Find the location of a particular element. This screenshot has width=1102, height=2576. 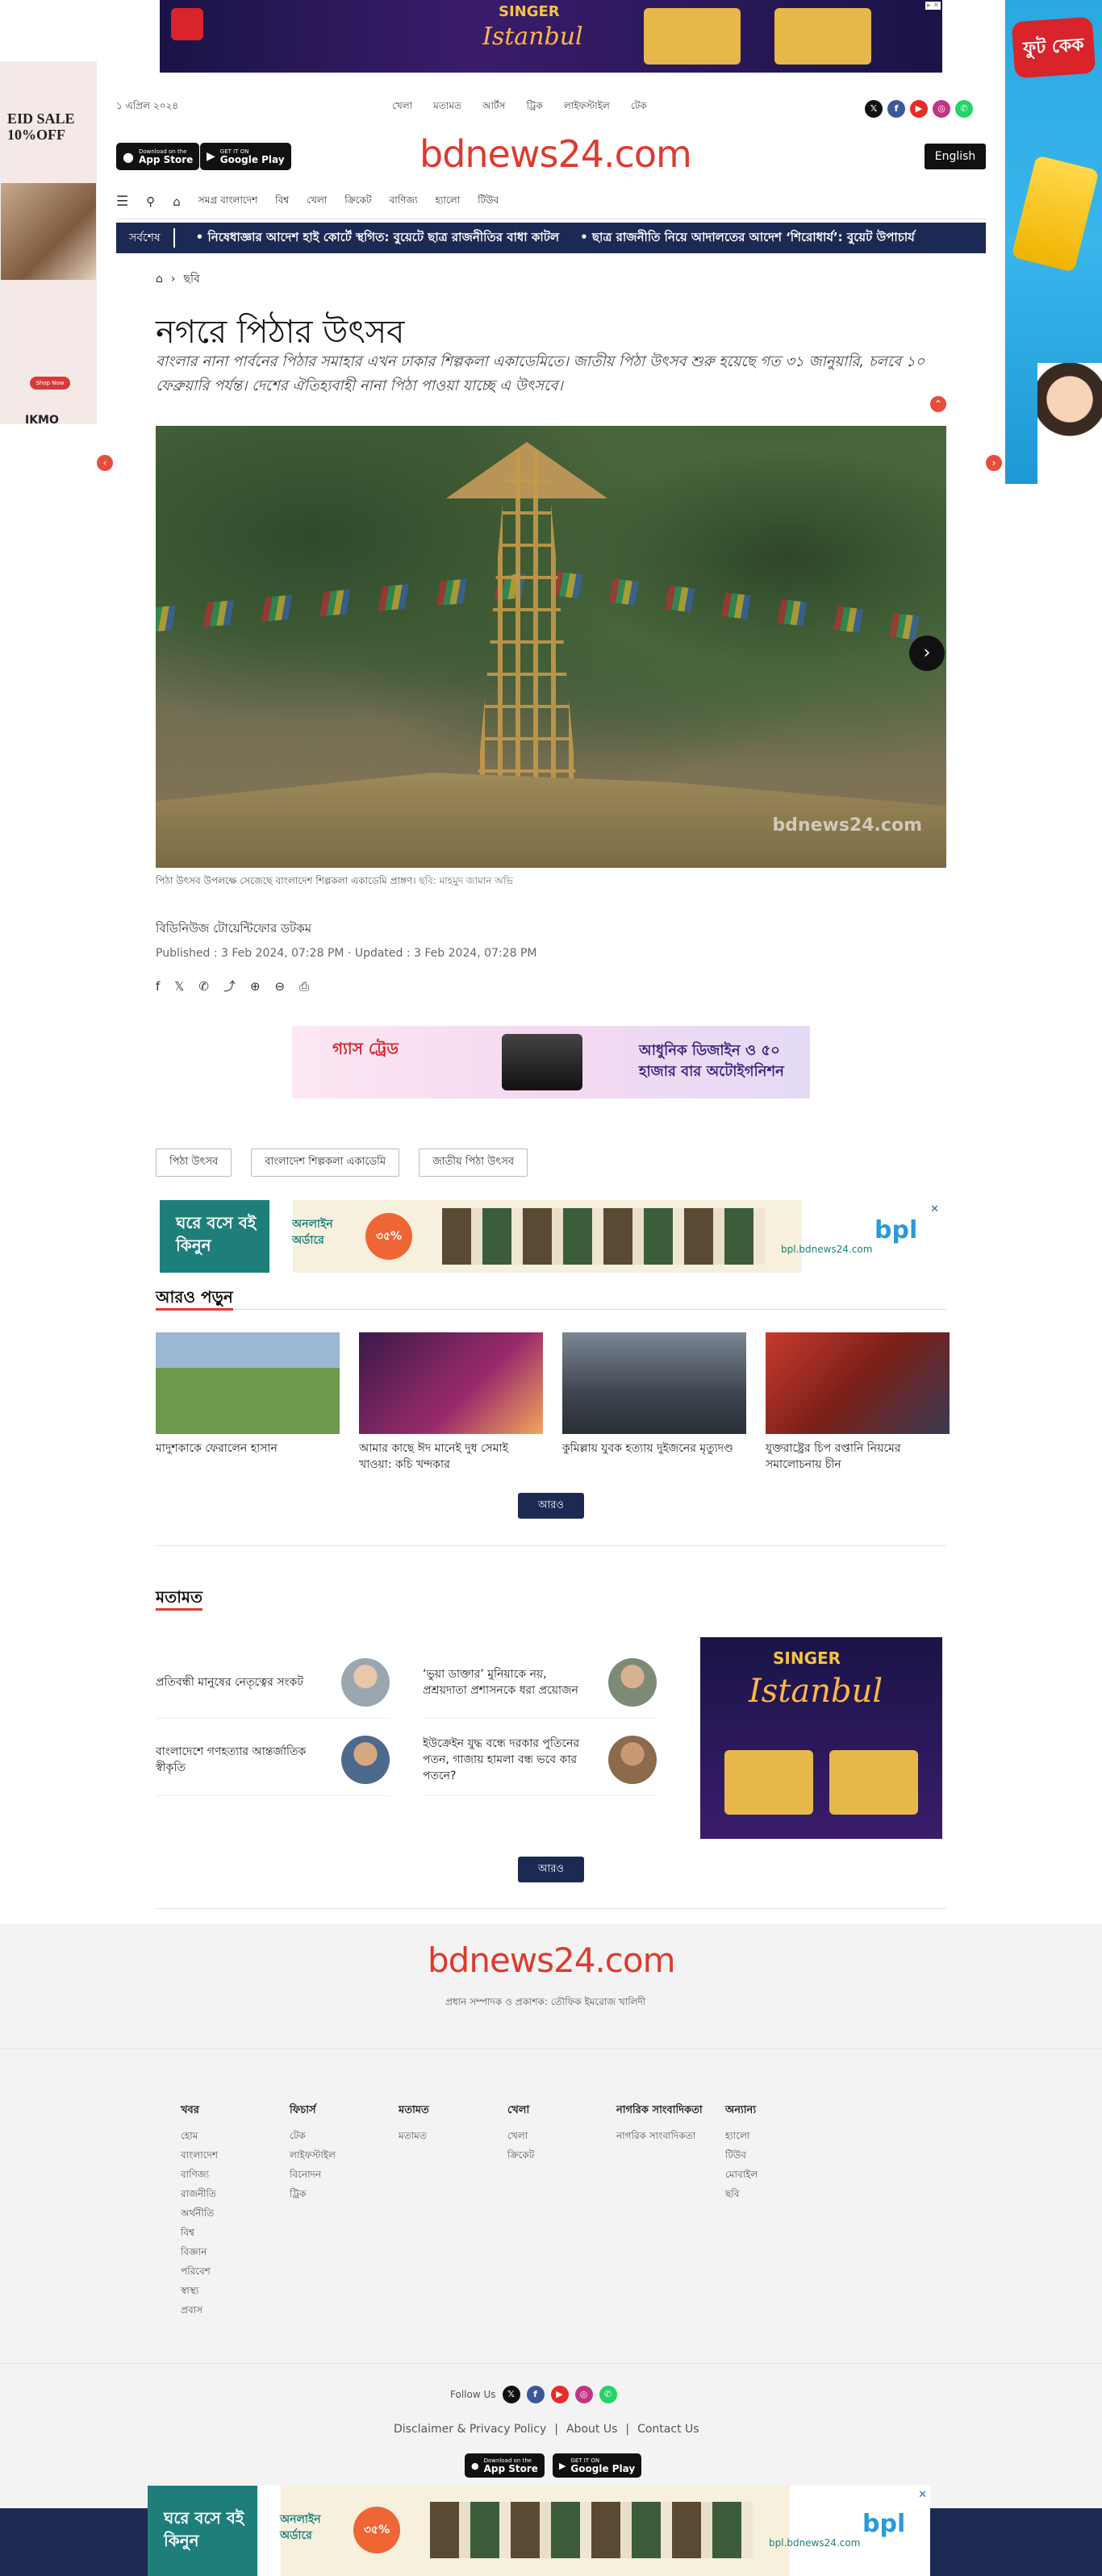

right-arrow-icon: › is located at coordinates (994, 463).